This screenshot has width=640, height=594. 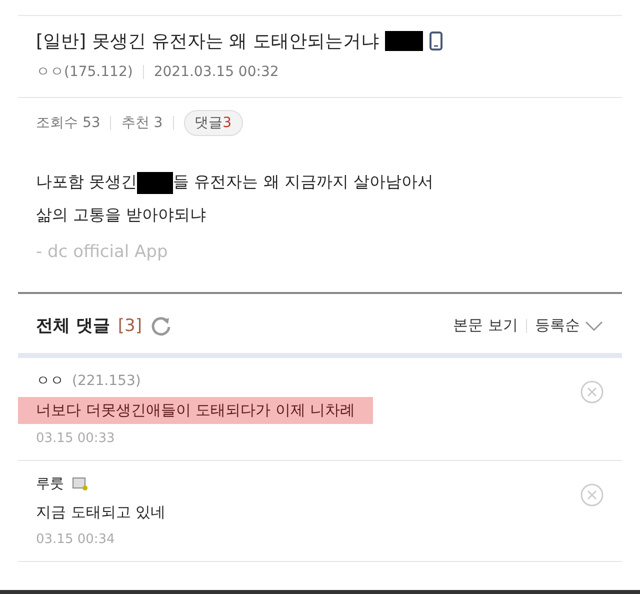 What do you see at coordinates (76, 438) in the screenshot?
I see `comment-date: 03.15 00:33` at bounding box center [76, 438].